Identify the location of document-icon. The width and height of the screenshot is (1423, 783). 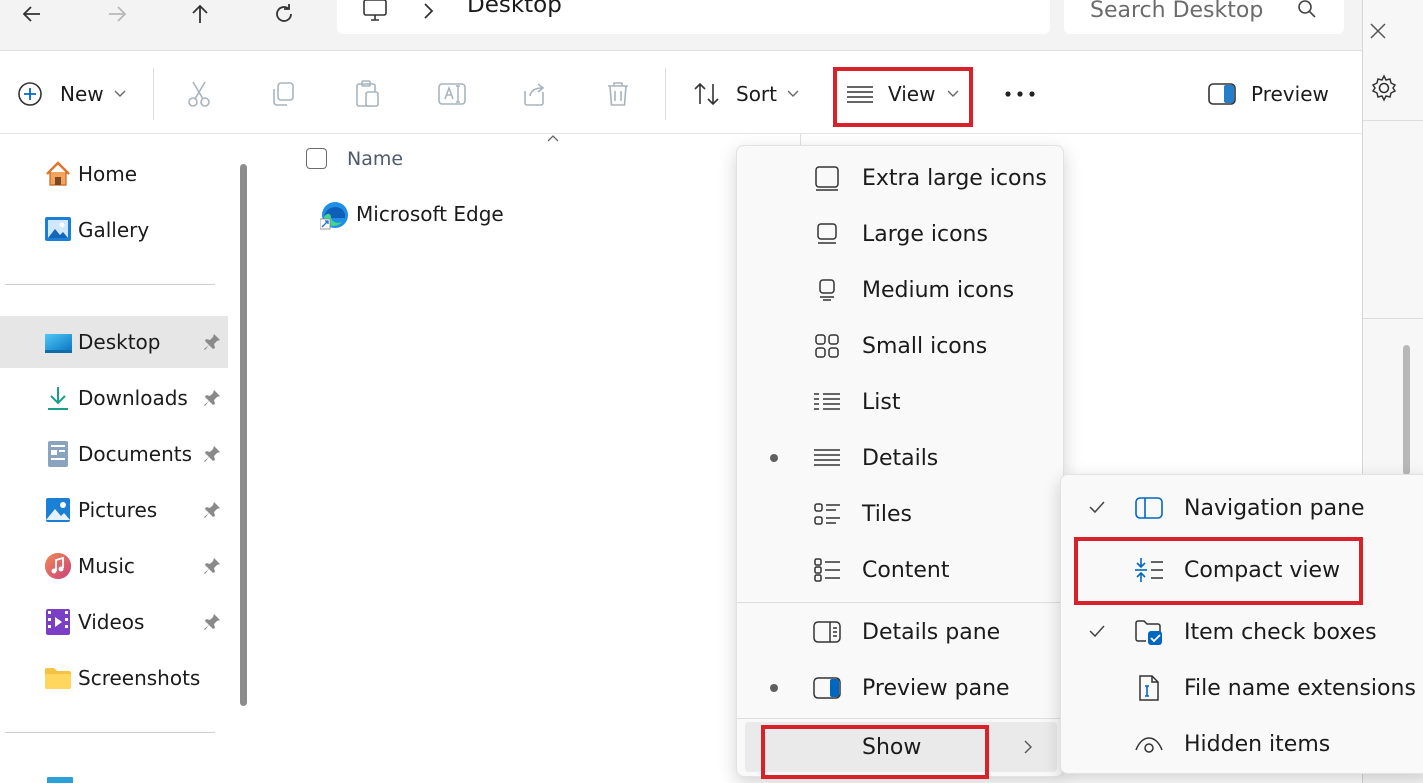
(58, 454).